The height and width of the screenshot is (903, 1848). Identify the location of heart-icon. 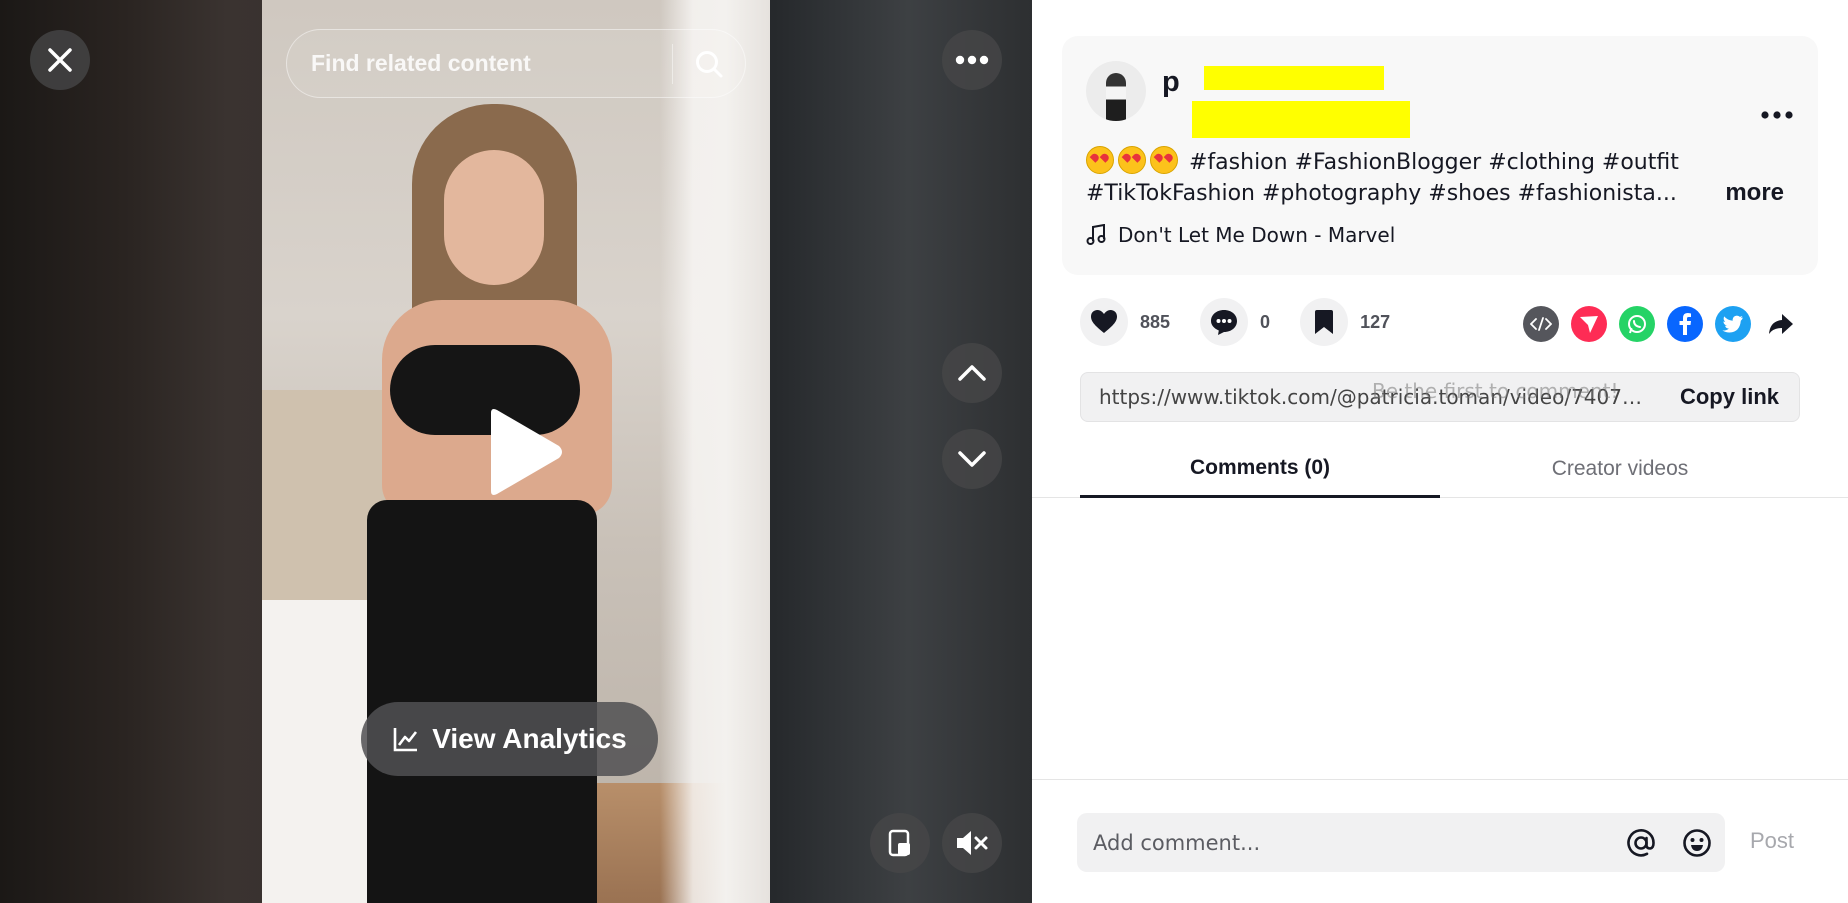
(1104, 321).